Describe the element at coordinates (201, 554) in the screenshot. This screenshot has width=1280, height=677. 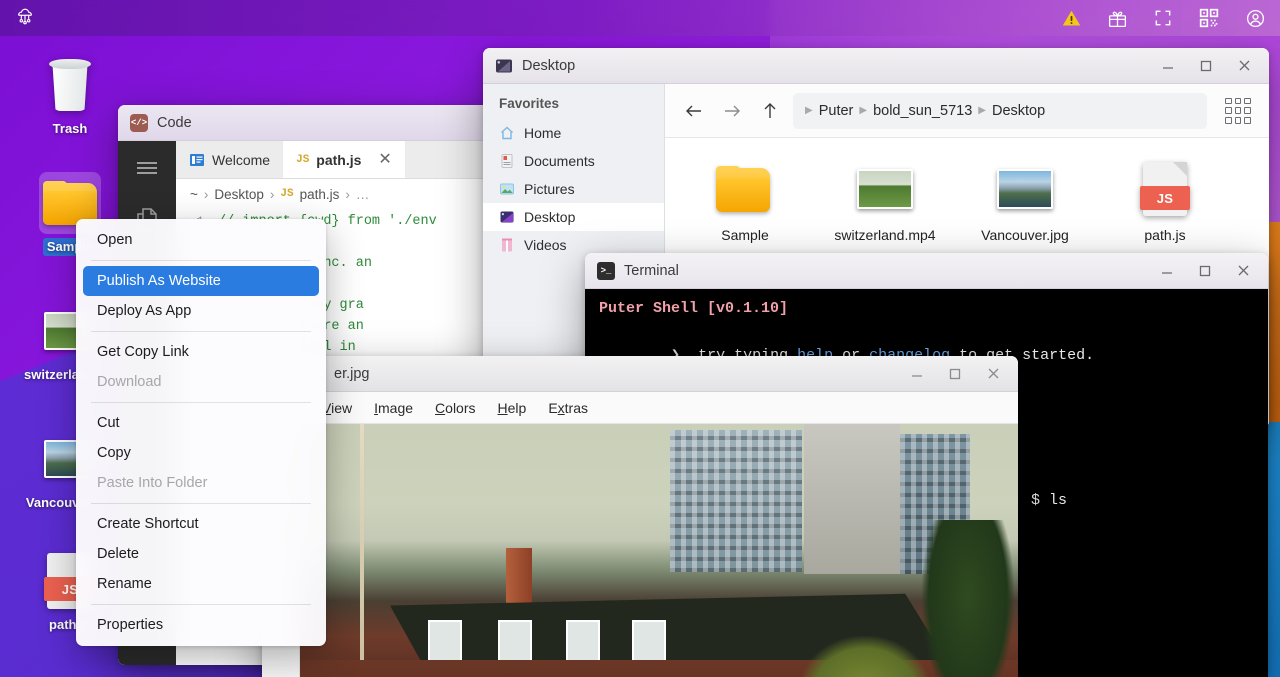
I see `context-menu-item-delete: Delete` at that location.